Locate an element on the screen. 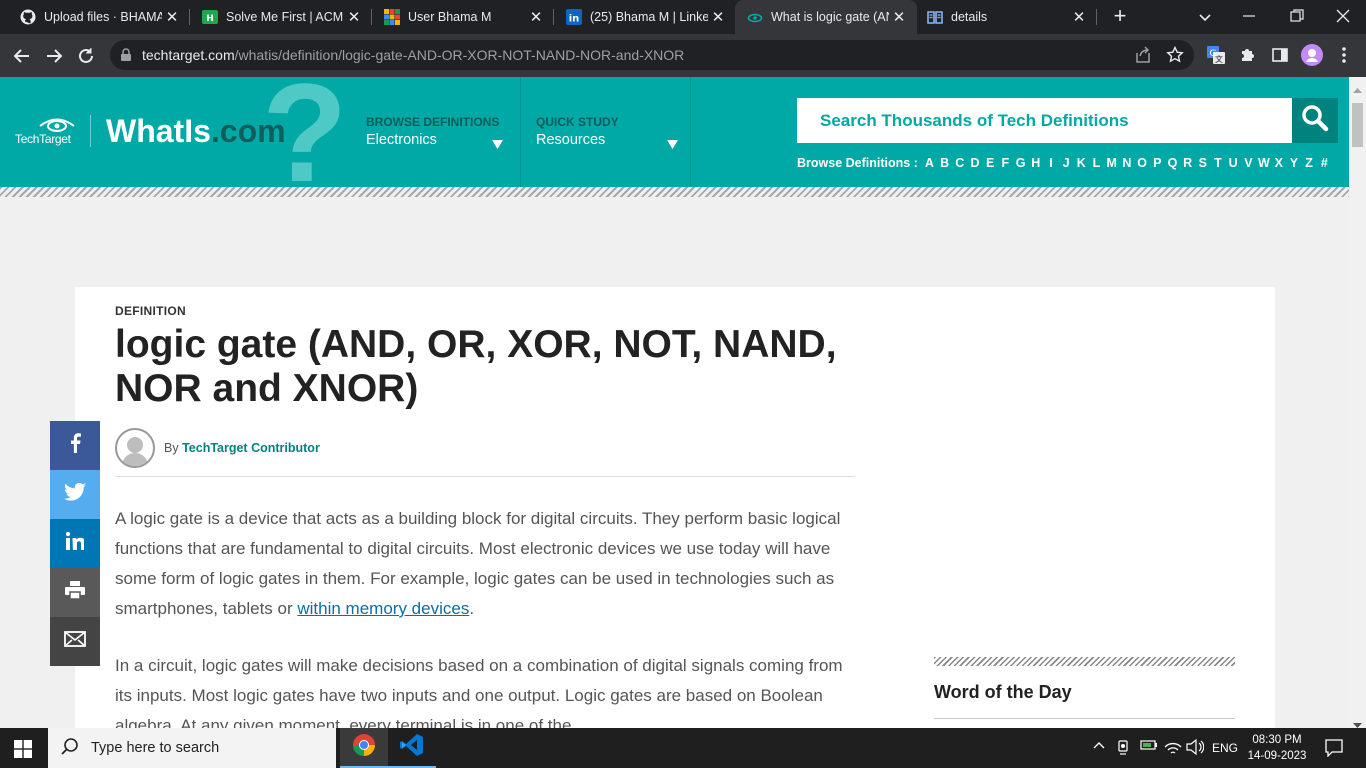  browse-letter-v: V is located at coordinates (1248, 163).